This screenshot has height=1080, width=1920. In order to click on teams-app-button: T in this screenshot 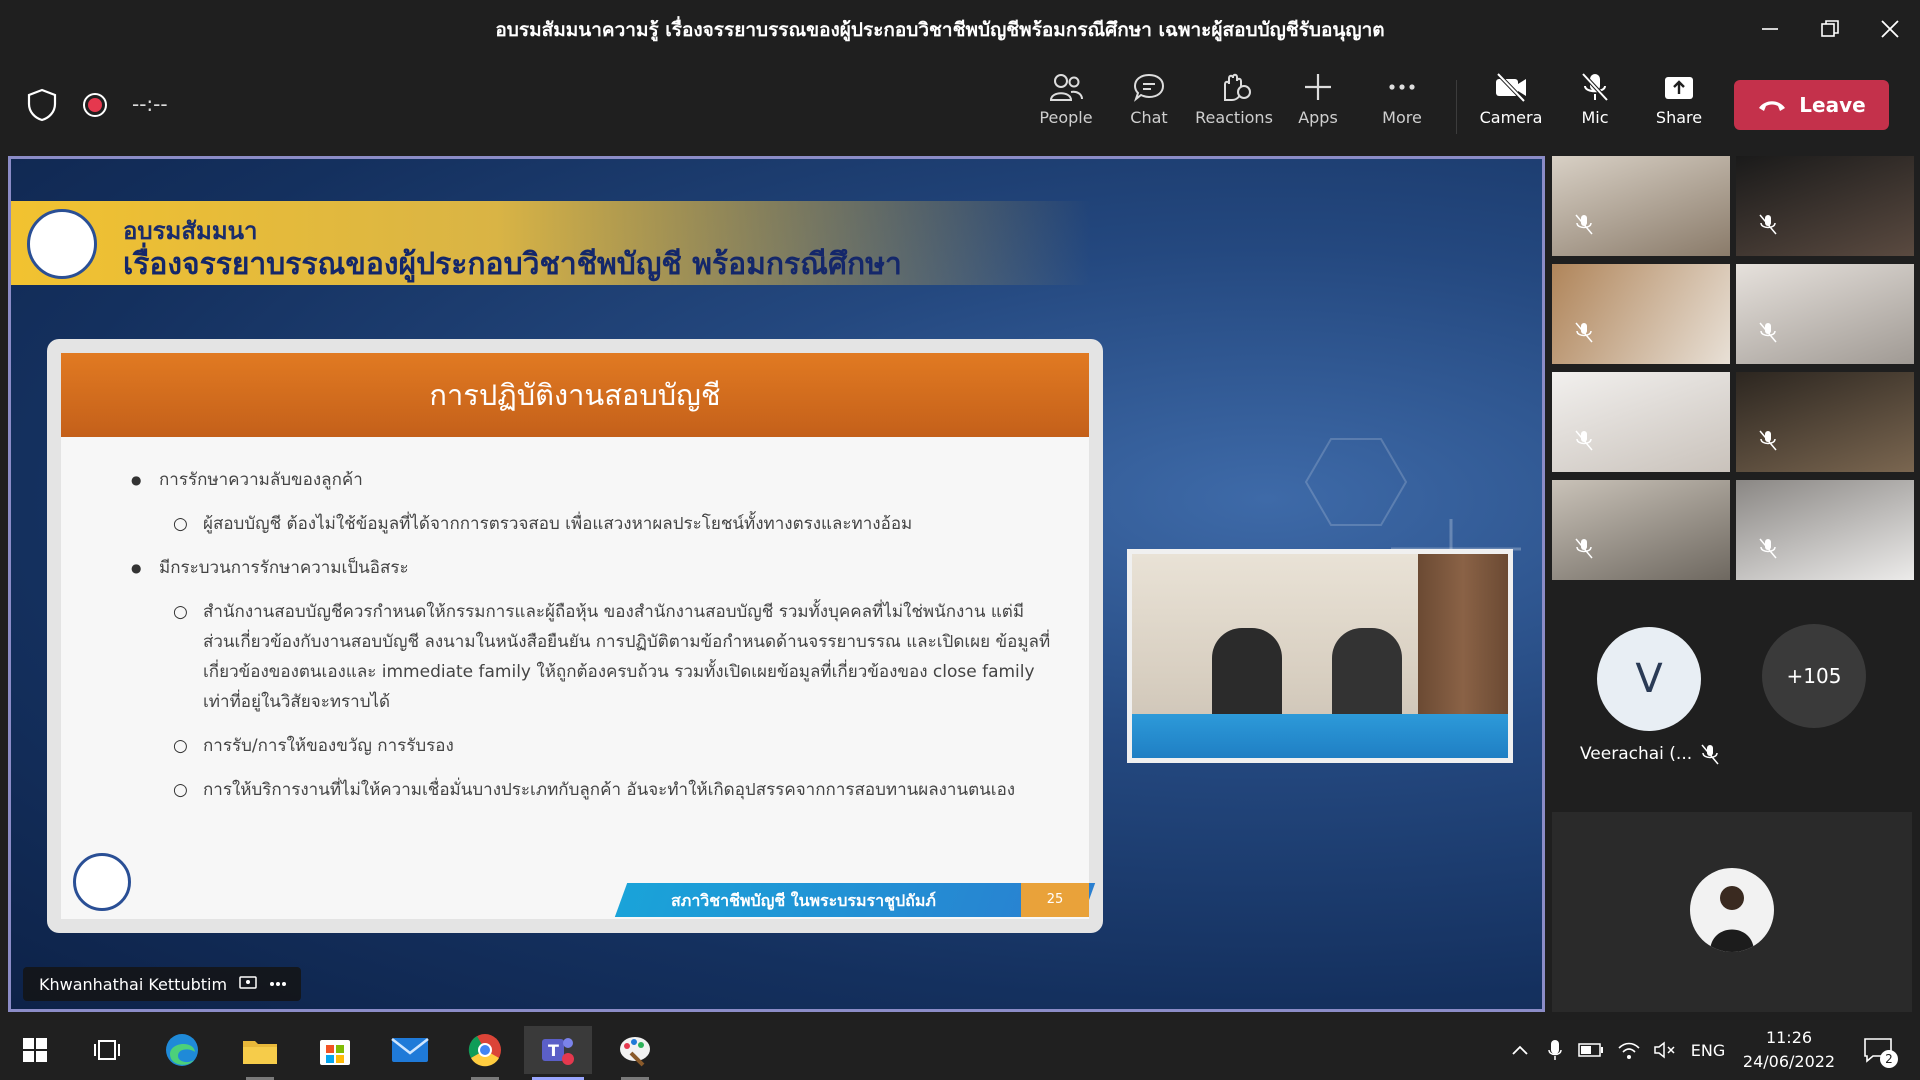, I will do `click(558, 1053)`.